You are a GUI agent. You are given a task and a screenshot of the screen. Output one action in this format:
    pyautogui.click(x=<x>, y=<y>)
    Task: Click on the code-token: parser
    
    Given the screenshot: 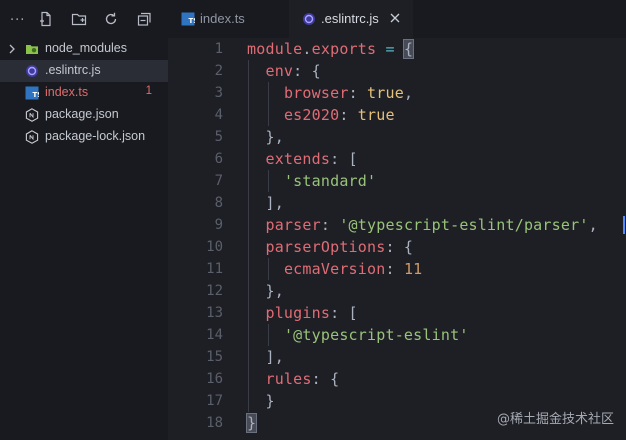 What is the action you would take?
    pyautogui.click(x=293, y=225)
    